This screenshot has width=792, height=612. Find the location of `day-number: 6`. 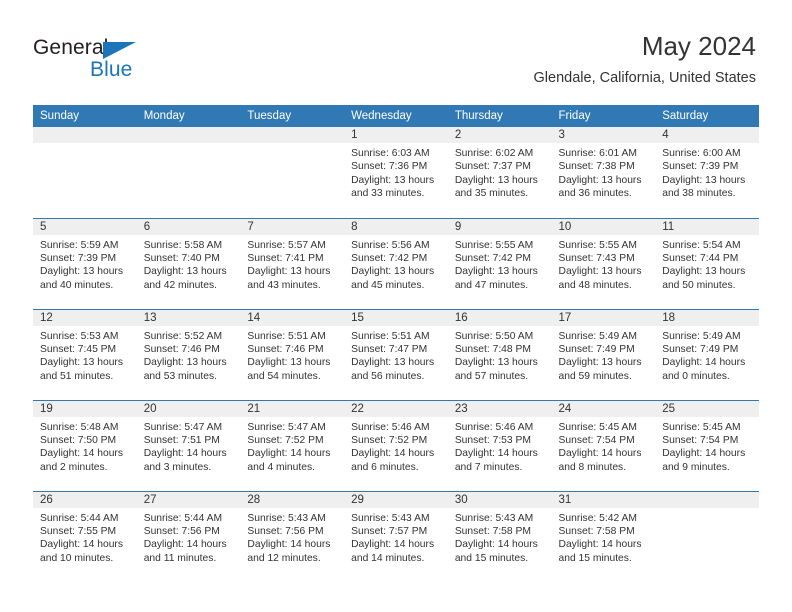

day-number: 6 is located at coordinates (188, 226).